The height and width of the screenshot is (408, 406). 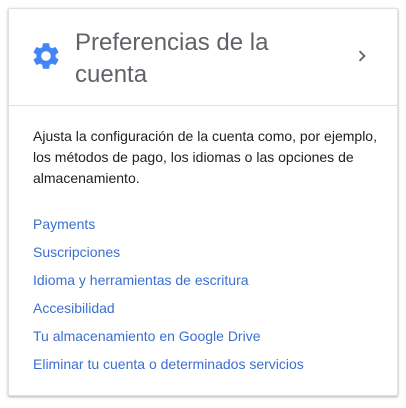 I want to click on list-item: Idioma y herramientas de escritura, so click(x=168, y=282).